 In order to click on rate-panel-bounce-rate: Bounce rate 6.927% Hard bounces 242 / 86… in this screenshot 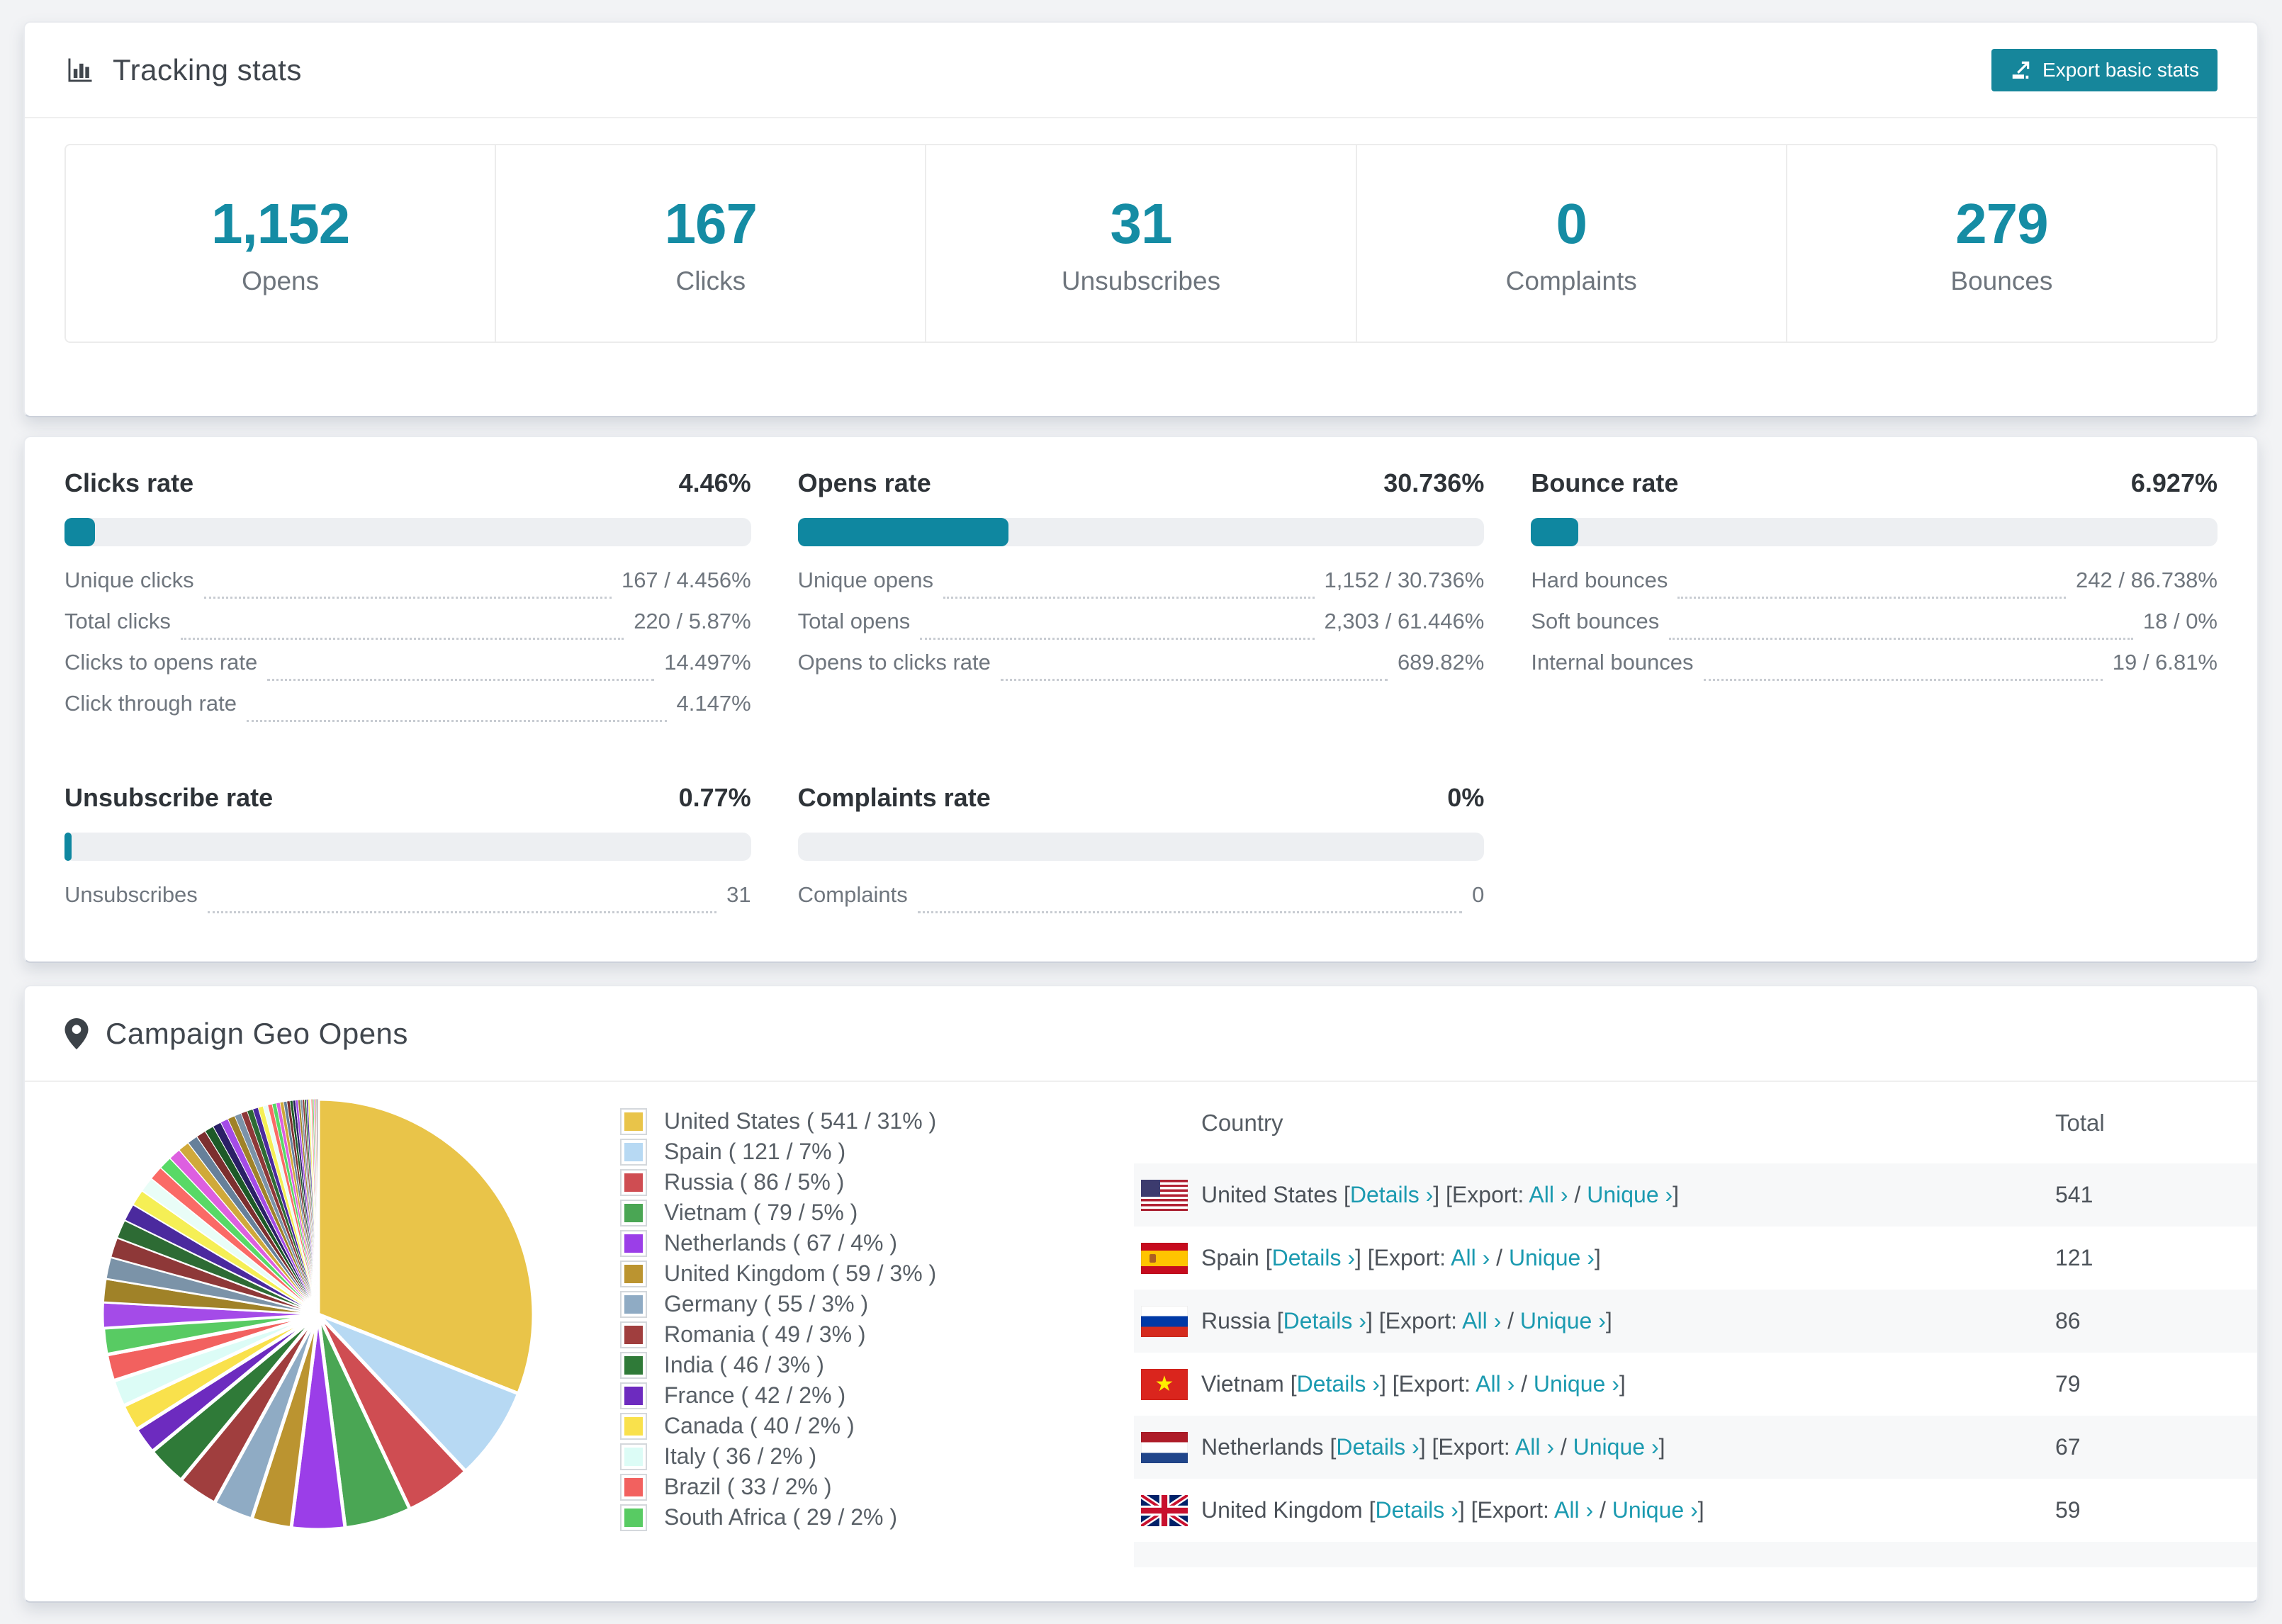, I will do `click(1874, 600)`.